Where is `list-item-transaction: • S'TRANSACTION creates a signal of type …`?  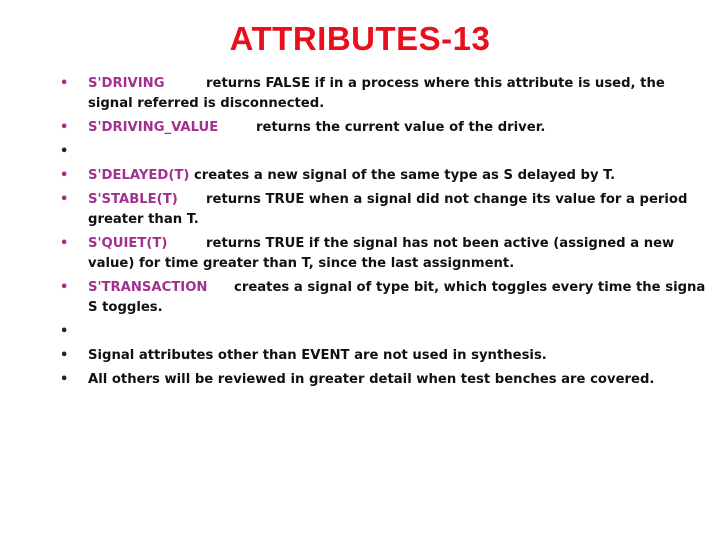 list-item-transaction: • S'TRANSACTION creates a signal of type … is located at coordinates (381, 298).